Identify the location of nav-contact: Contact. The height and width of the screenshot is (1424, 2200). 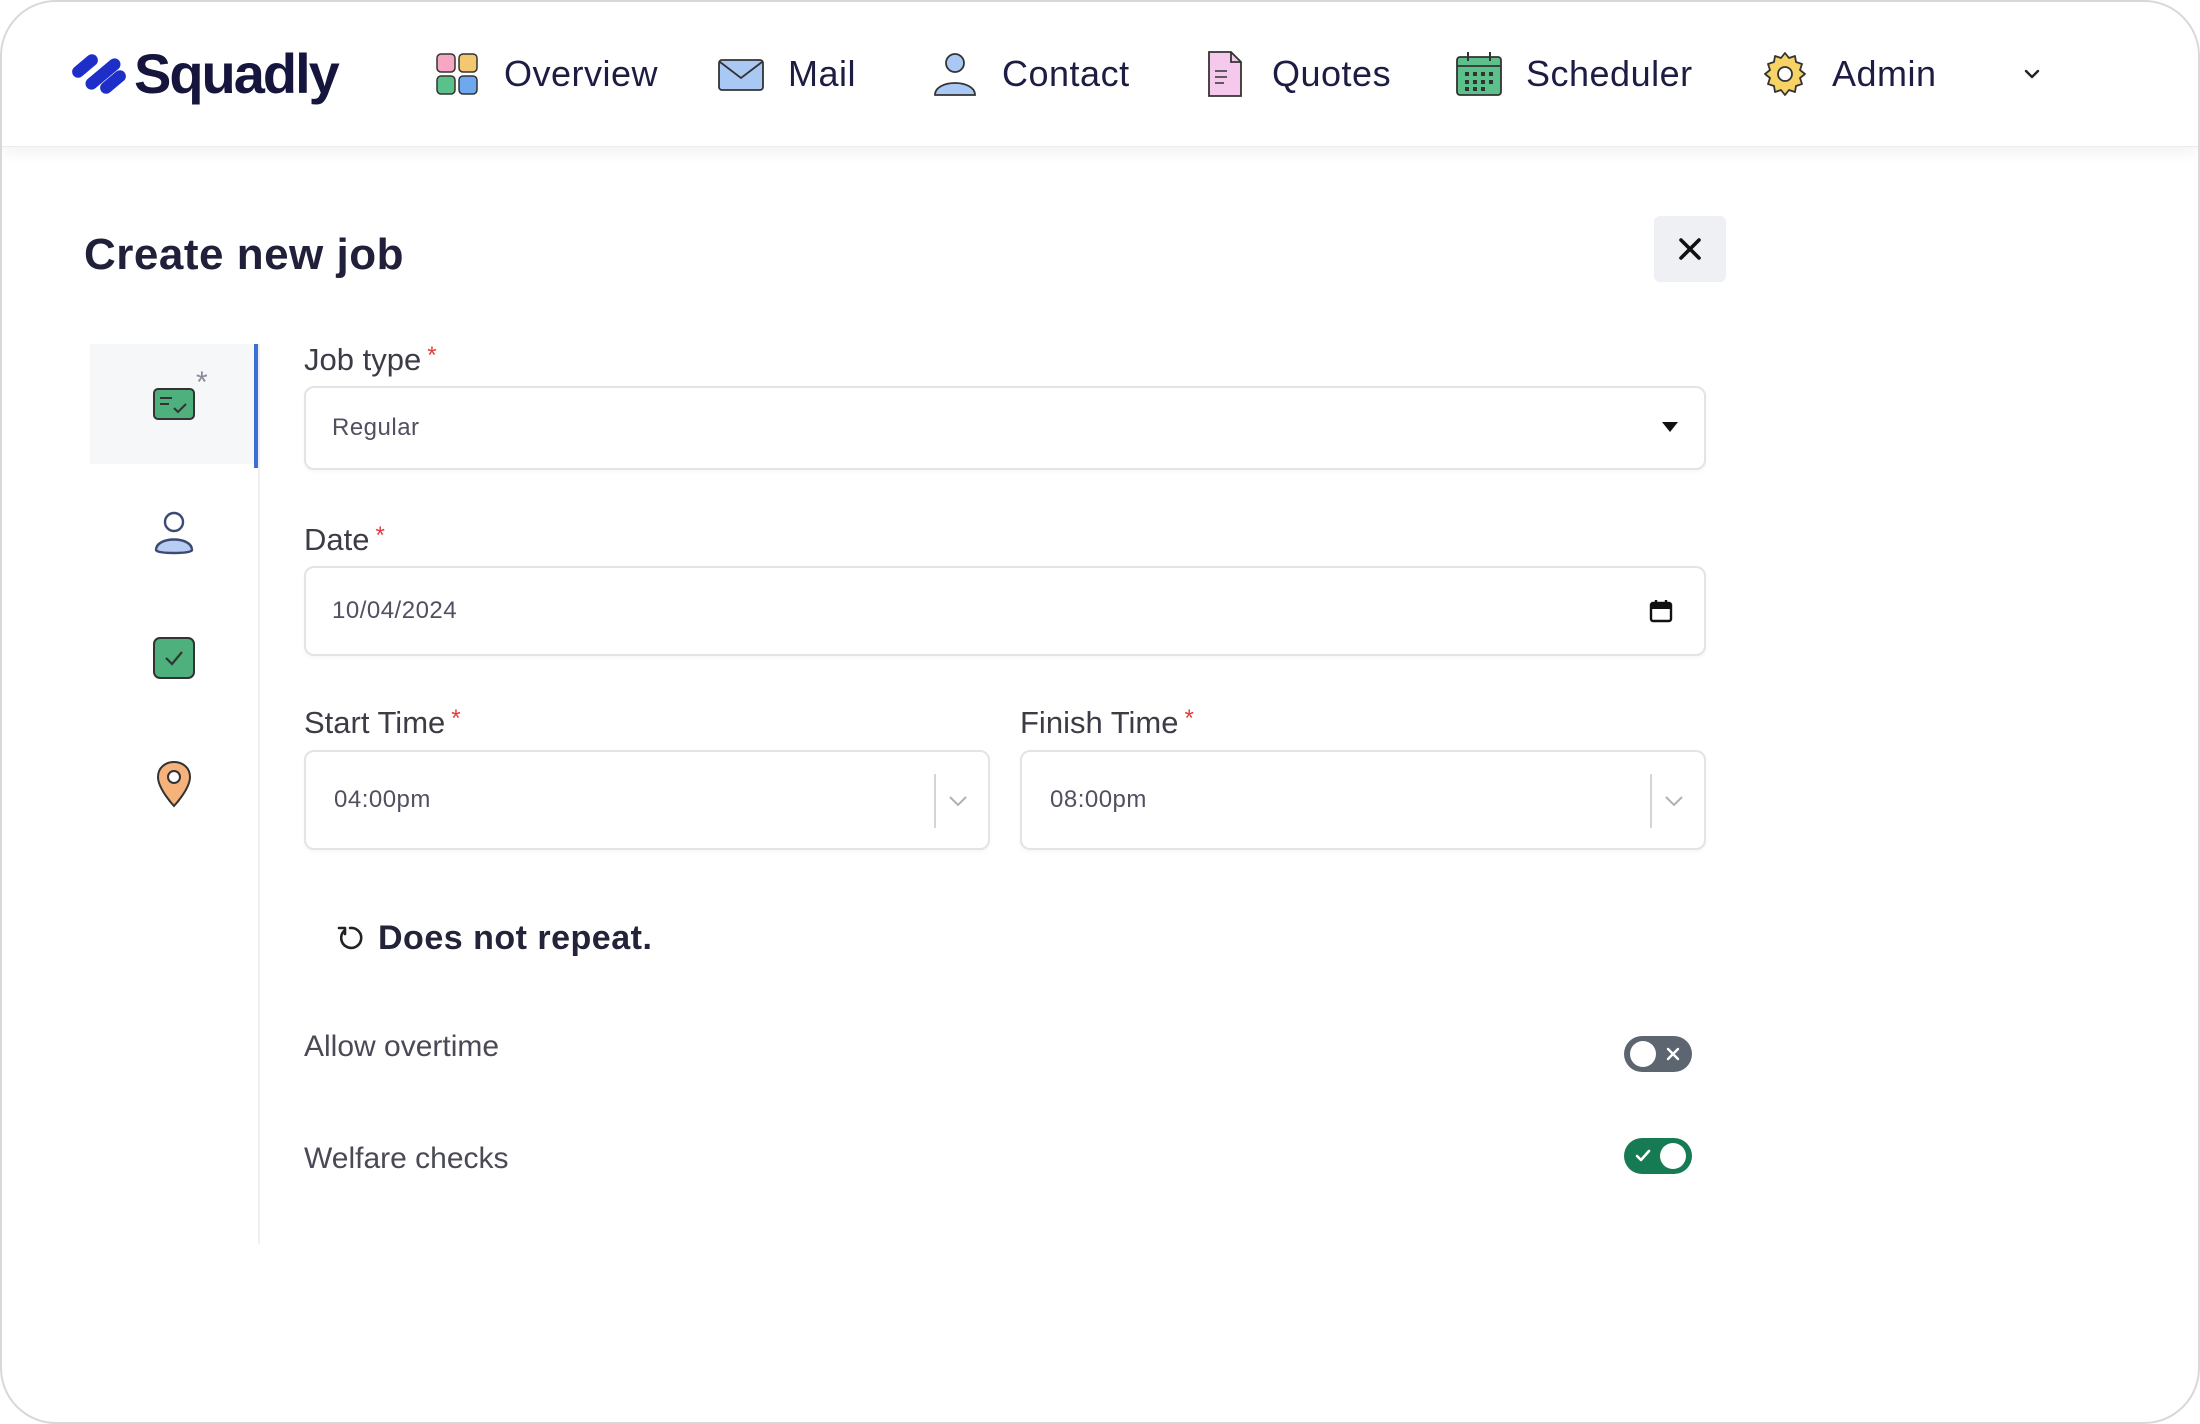
(1030, 74).